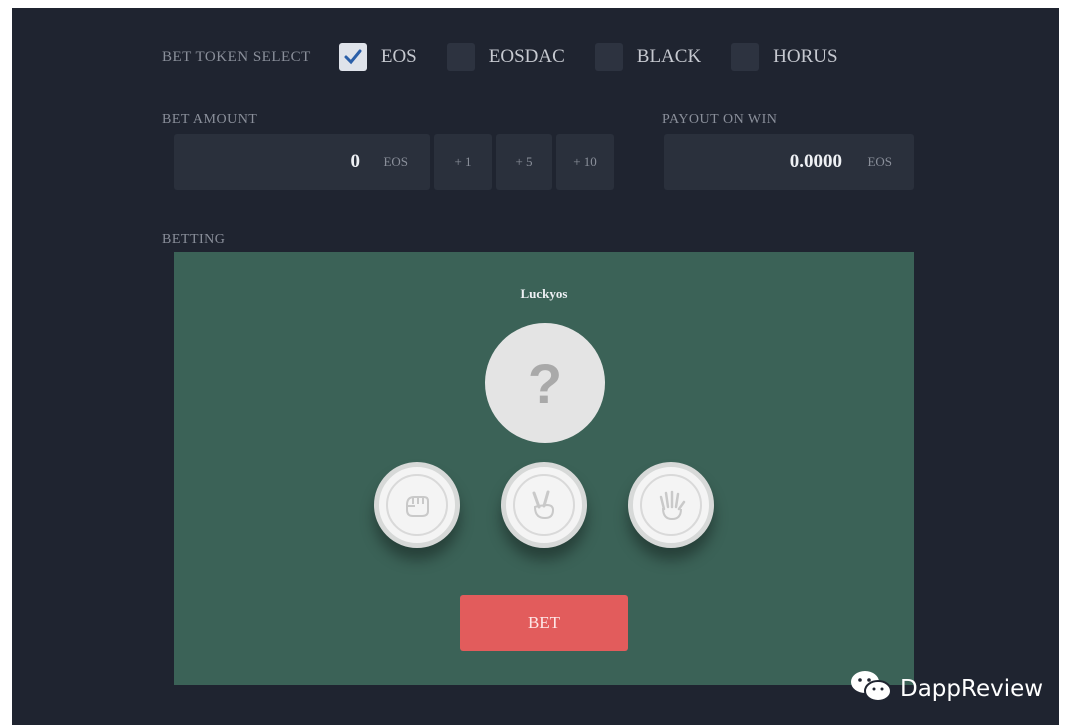 The width and height of the screenshot is (1067, 725). I want to click on bet-amount-label: BET AMOUNT, so click(210, 119).